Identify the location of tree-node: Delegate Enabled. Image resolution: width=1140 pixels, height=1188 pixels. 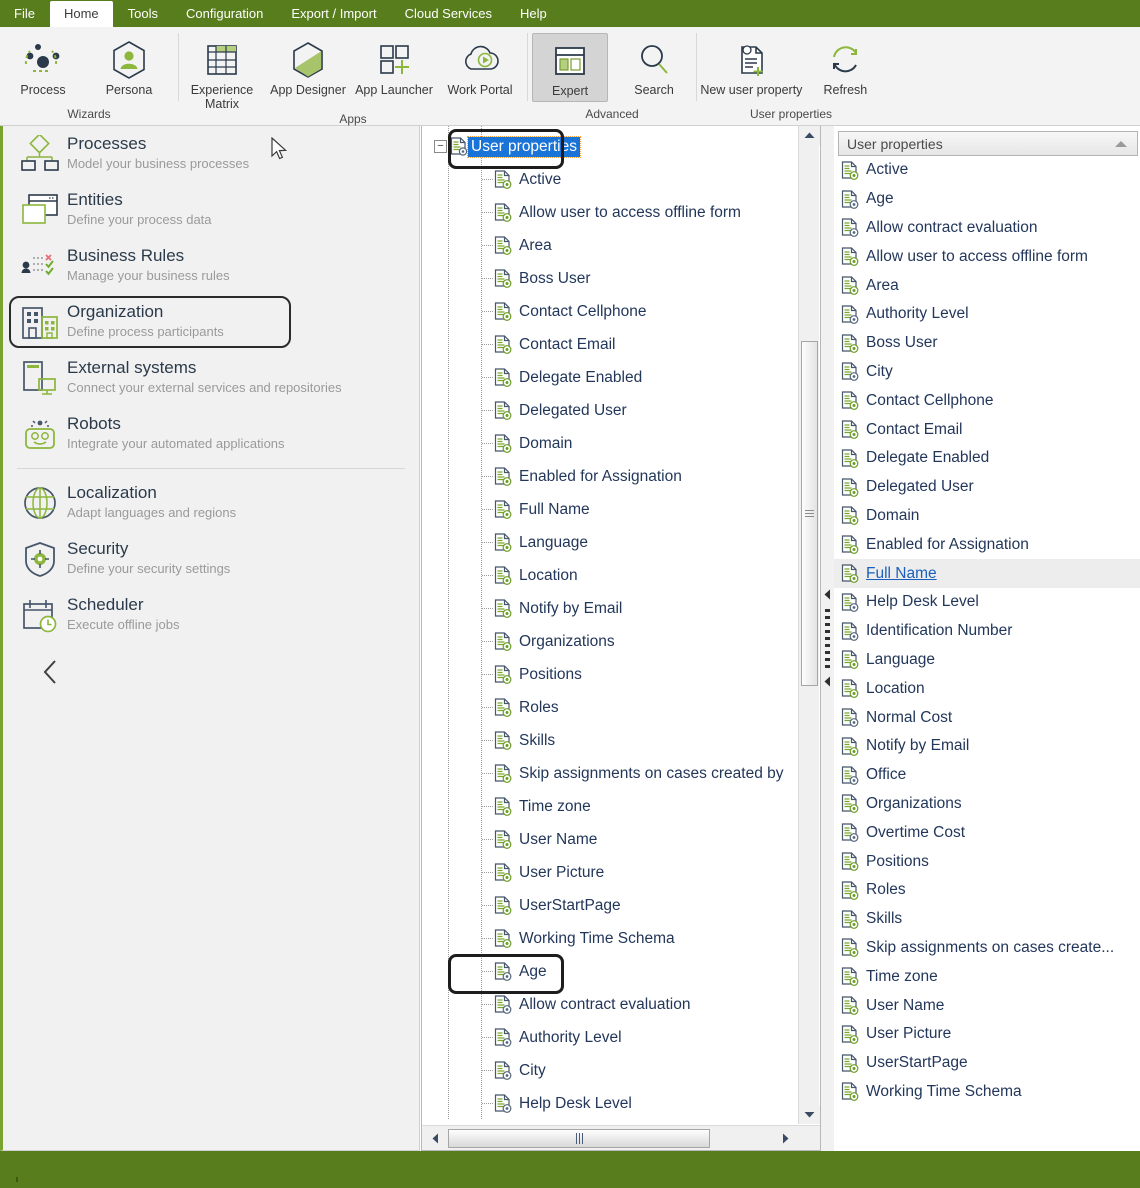
(610, 377).